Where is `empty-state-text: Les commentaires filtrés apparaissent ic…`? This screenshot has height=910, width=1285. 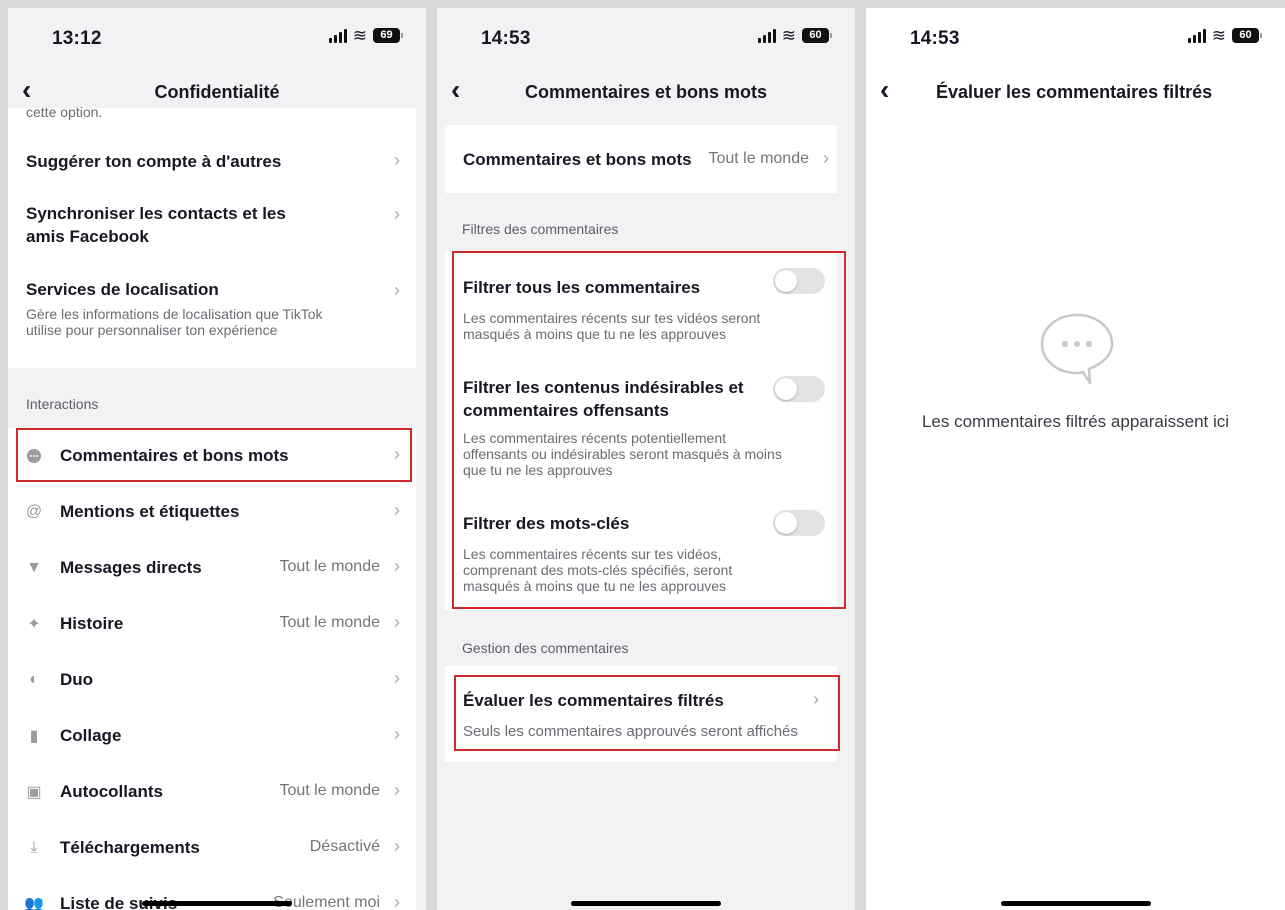 empty-state-text: Les commentaires filtrés apparaissent ic… is located at coordinates (1075, 421).